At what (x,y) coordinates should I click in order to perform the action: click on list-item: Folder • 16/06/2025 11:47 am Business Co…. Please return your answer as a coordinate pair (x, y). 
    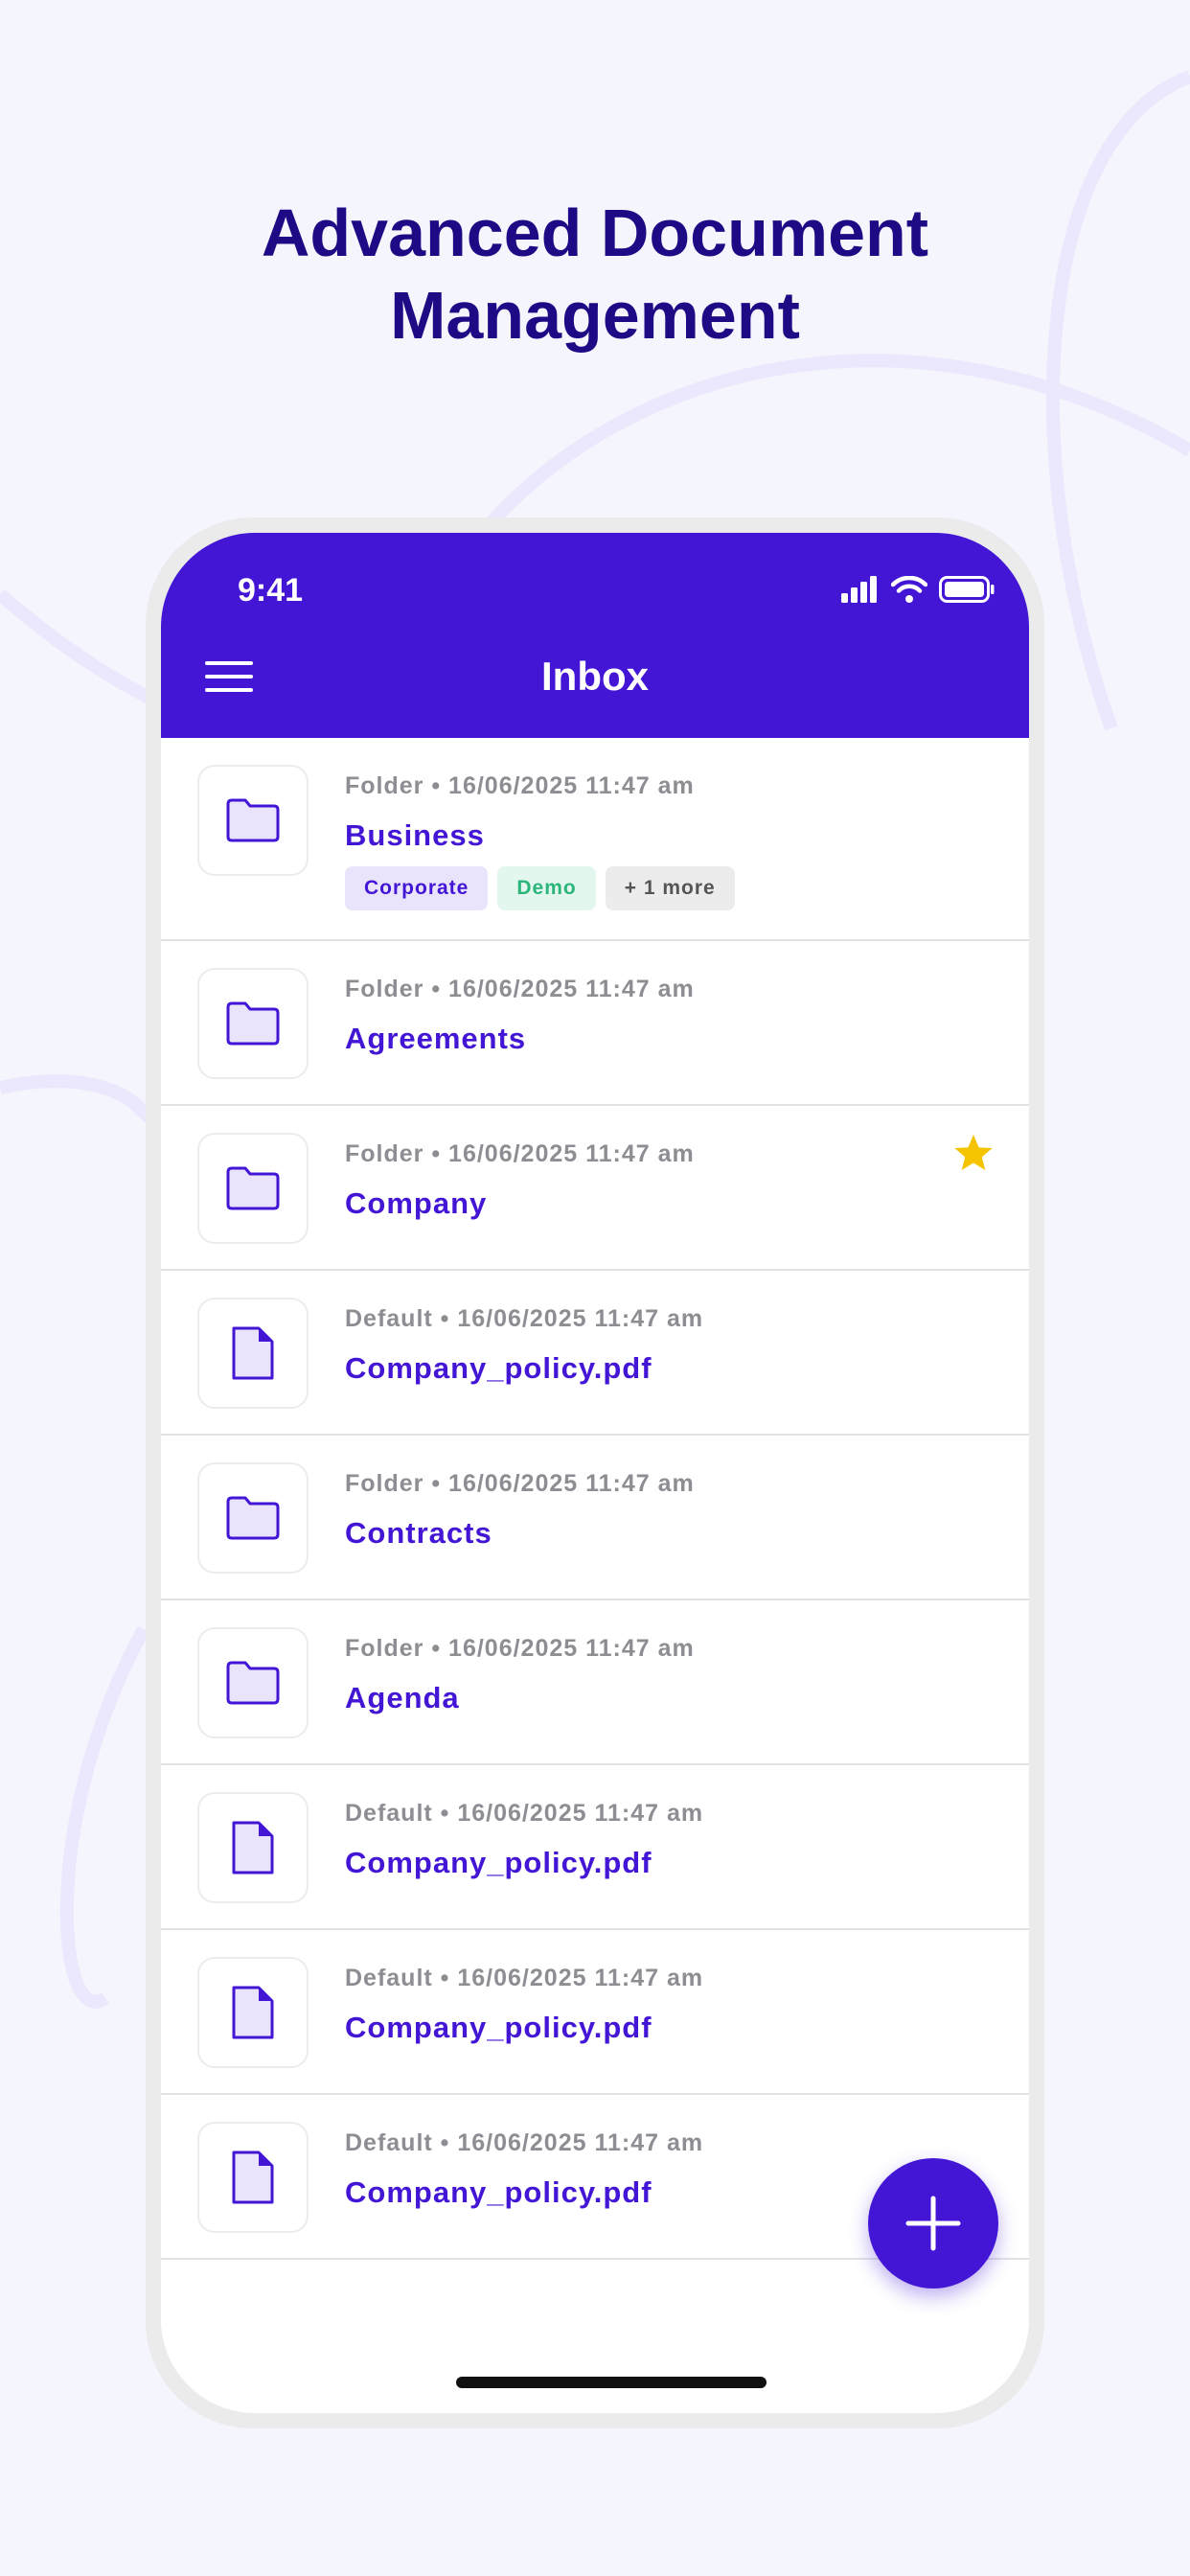
    Looking at the image, I should click on (595, 839).